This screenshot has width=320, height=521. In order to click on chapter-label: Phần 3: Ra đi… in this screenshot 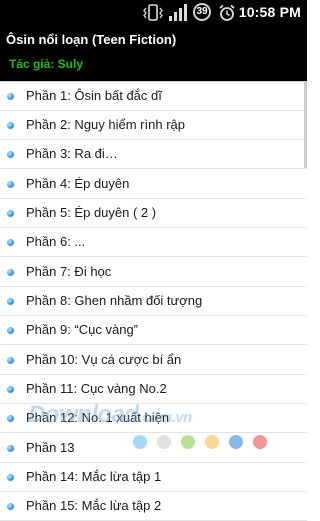, I will do `click(72, 153)`.